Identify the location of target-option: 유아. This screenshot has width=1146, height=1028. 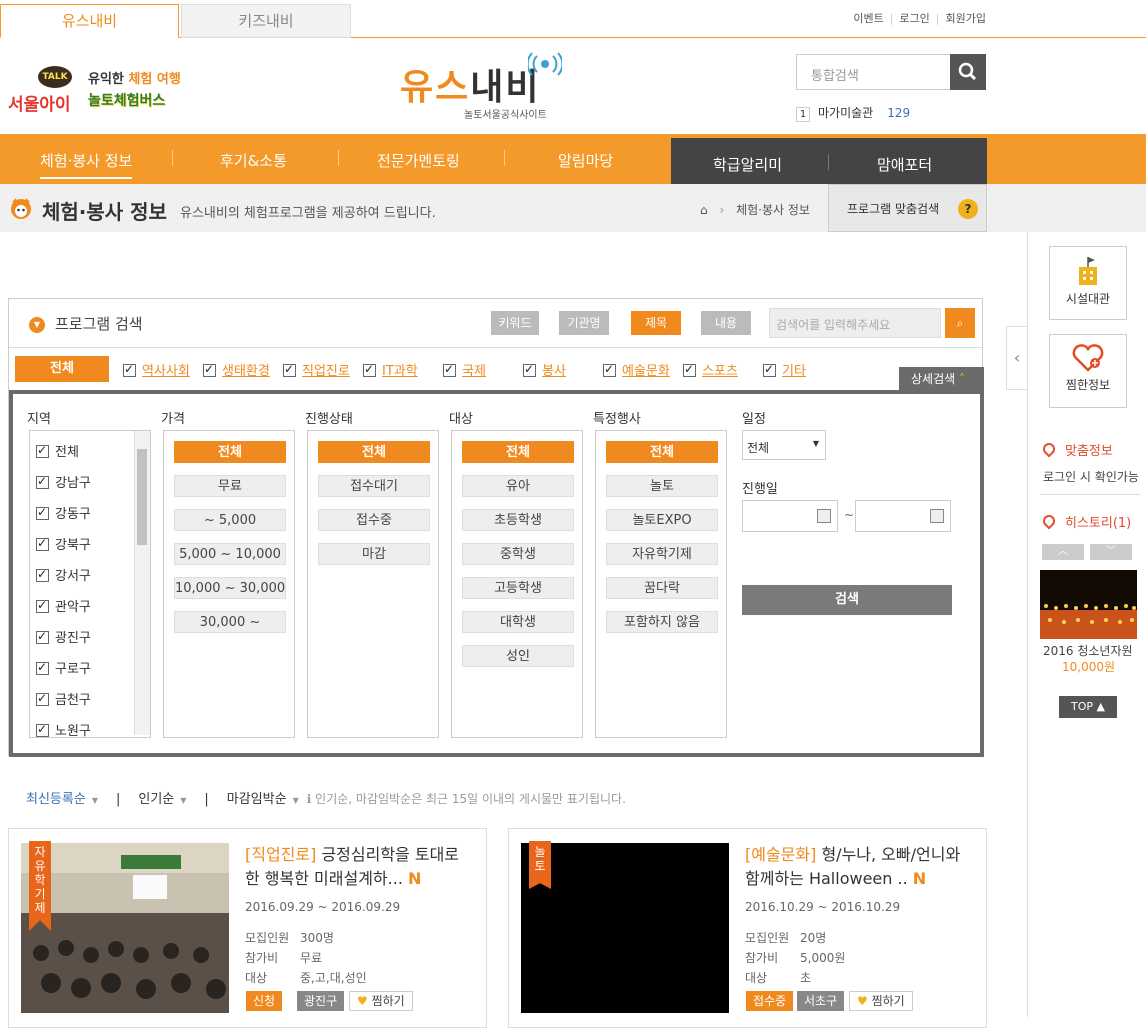
(518, 486).